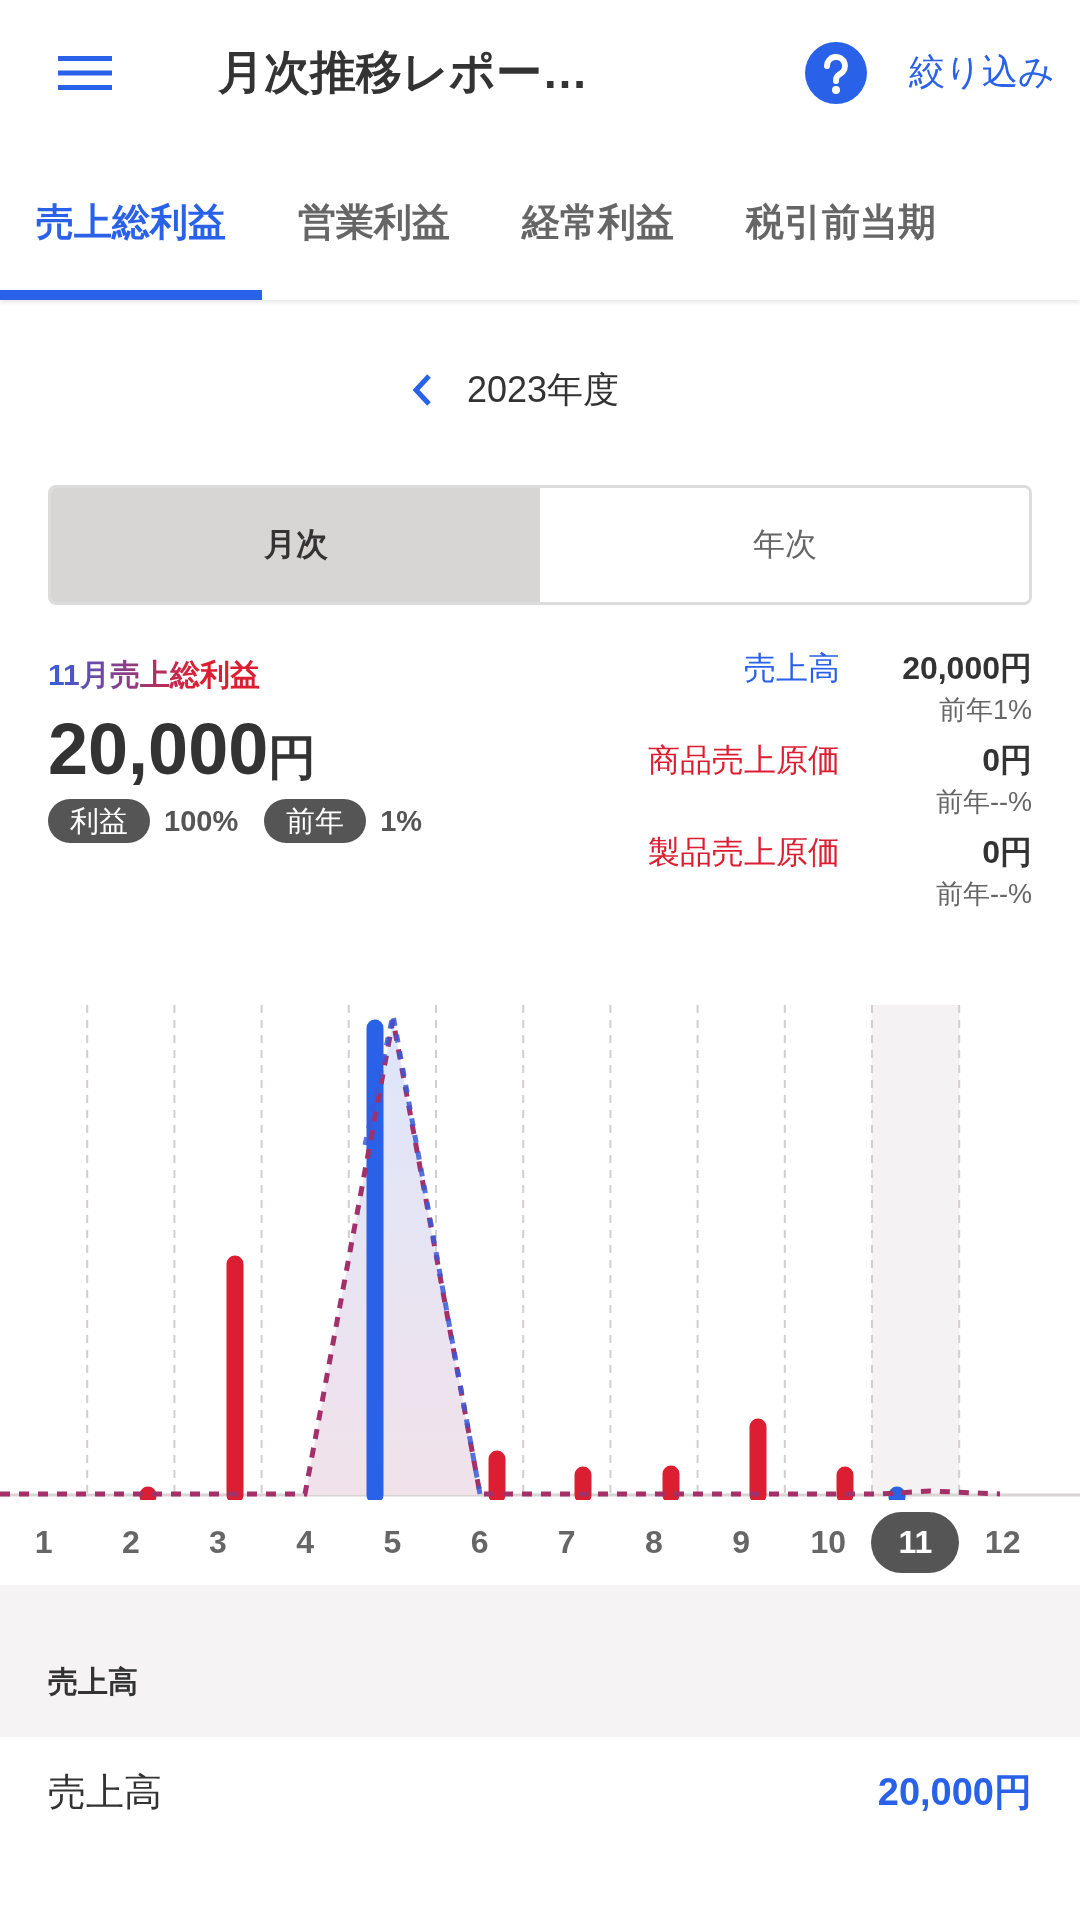 This screenshot has width=1080, height=1919. Describe the element at coordinates (44, 1542) in the screenshot. I see `month-label: 1` at that location.